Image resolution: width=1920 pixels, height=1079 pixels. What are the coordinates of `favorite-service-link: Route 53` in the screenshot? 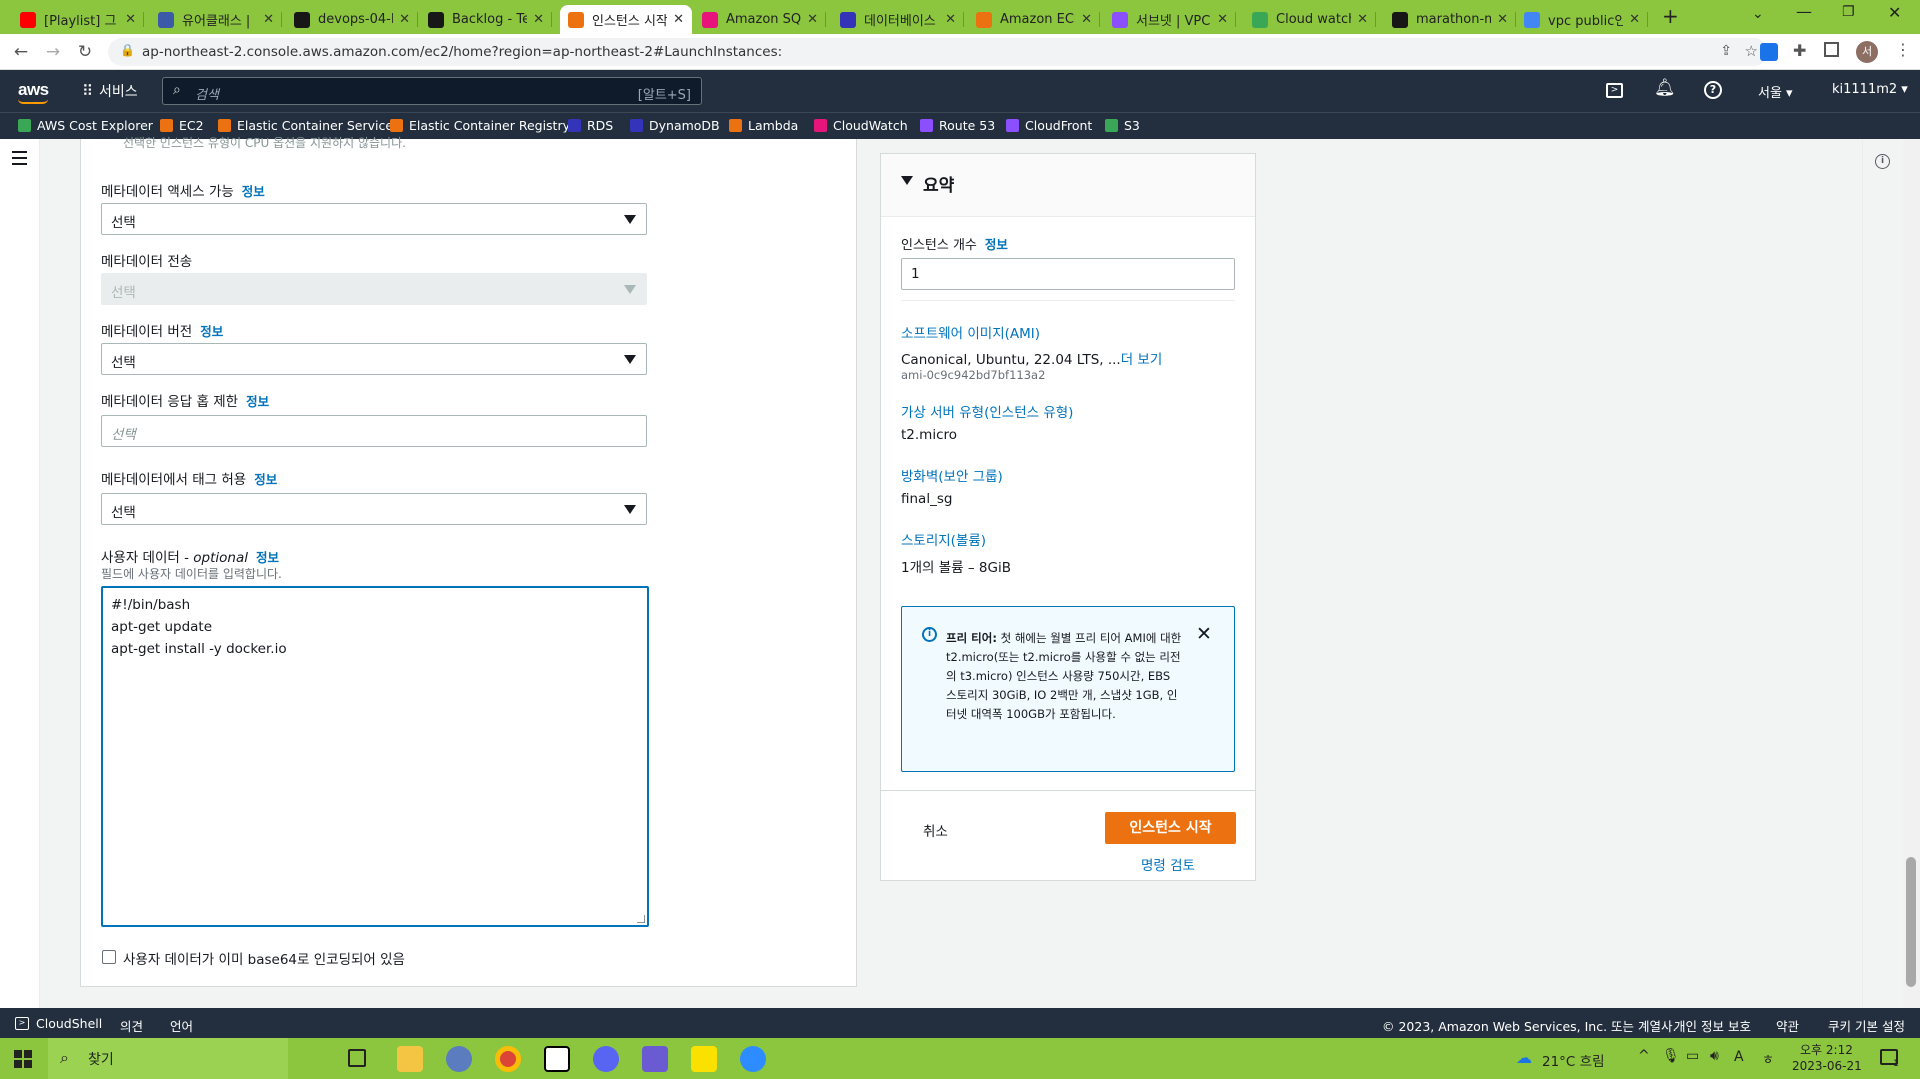 It's located at (957, 125).